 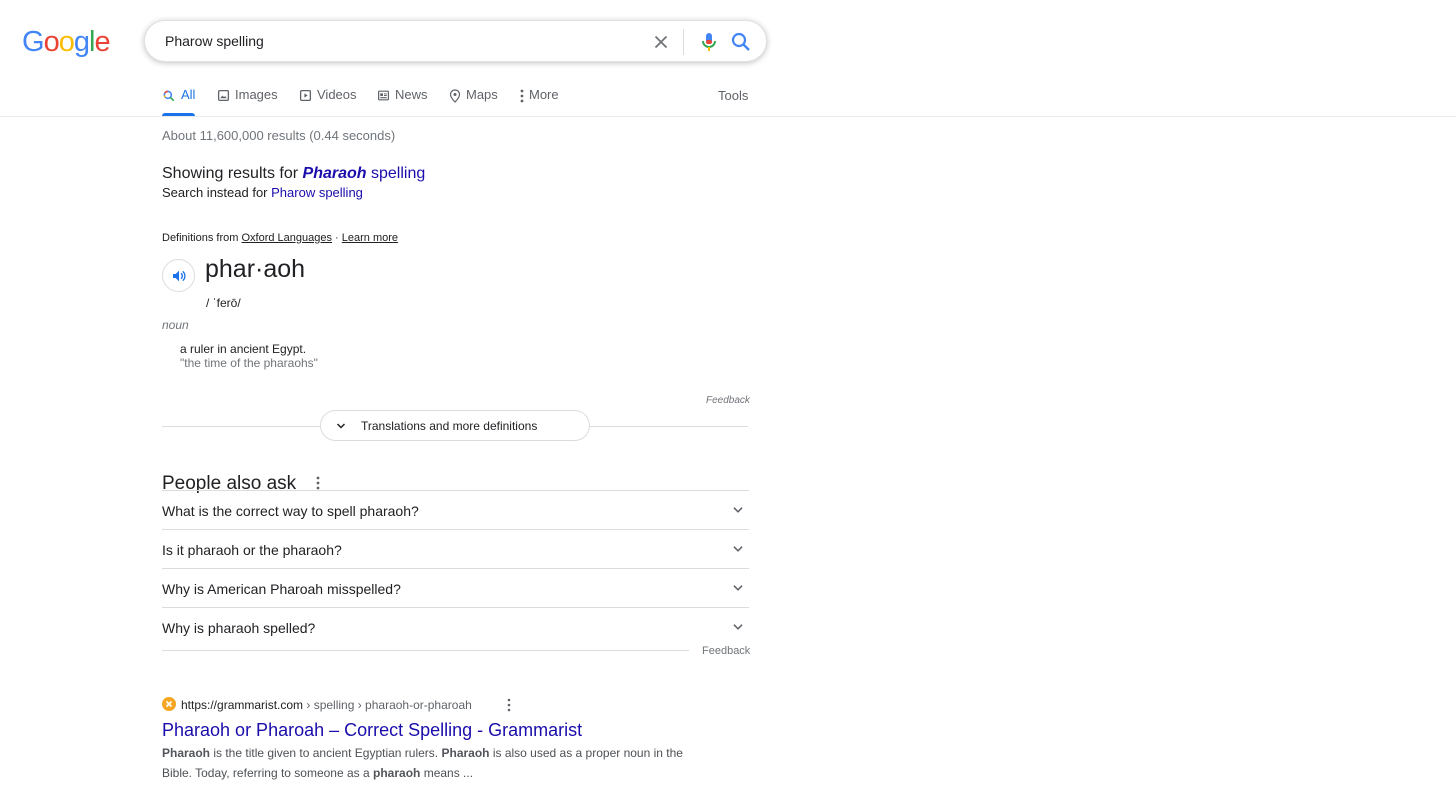 I want to click on corrected-query-link: Pharaoh spelling, so click(x=364, y=173).